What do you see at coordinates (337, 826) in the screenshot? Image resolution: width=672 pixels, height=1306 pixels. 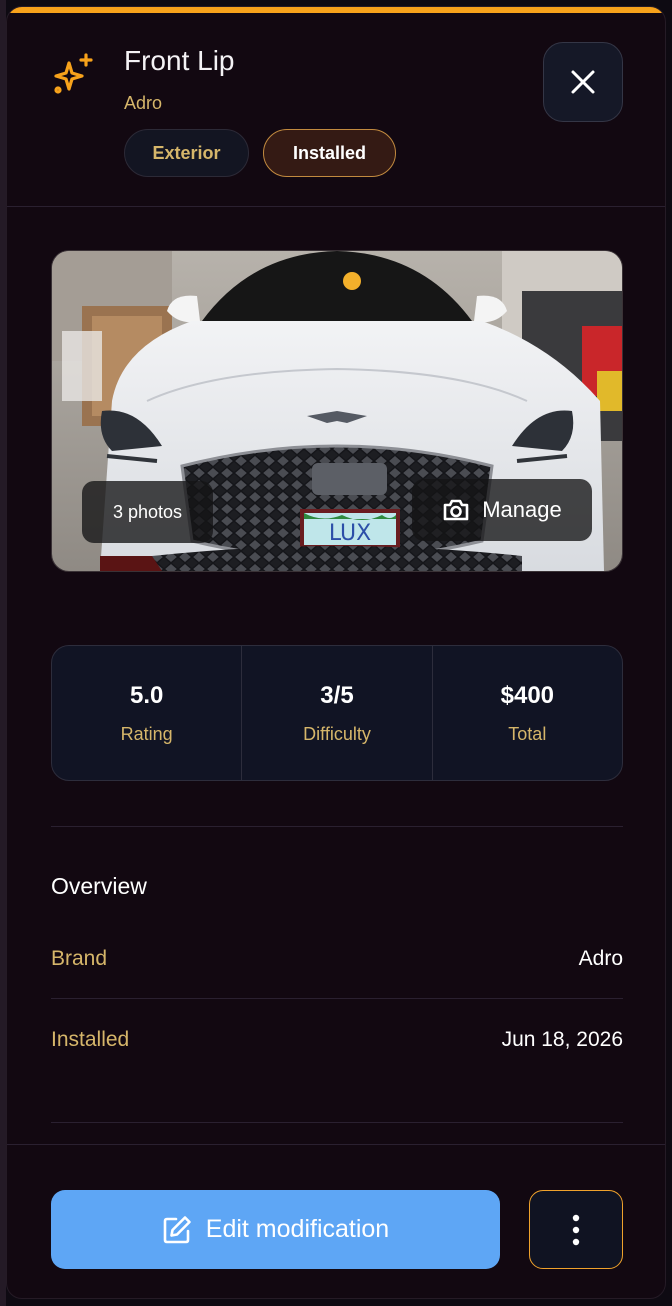 I see `overview-divider-top` at bounding box center [337, 826].